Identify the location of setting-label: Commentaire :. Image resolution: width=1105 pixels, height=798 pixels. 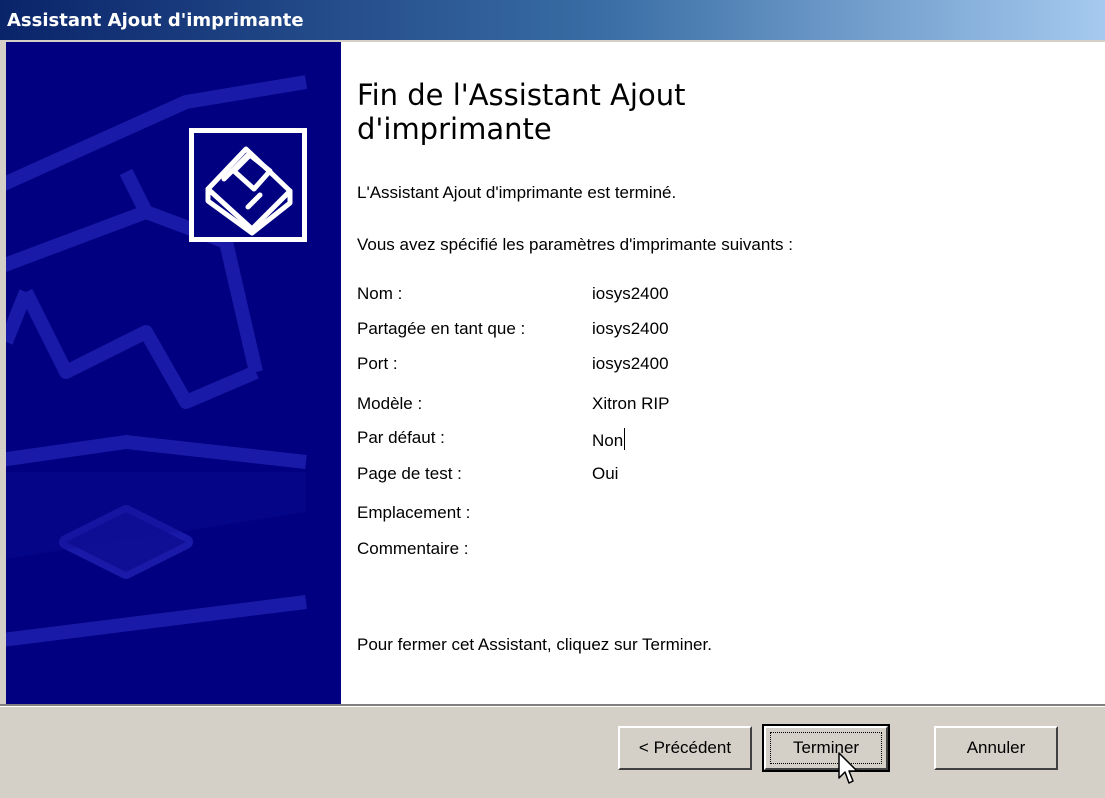
(413, 548).